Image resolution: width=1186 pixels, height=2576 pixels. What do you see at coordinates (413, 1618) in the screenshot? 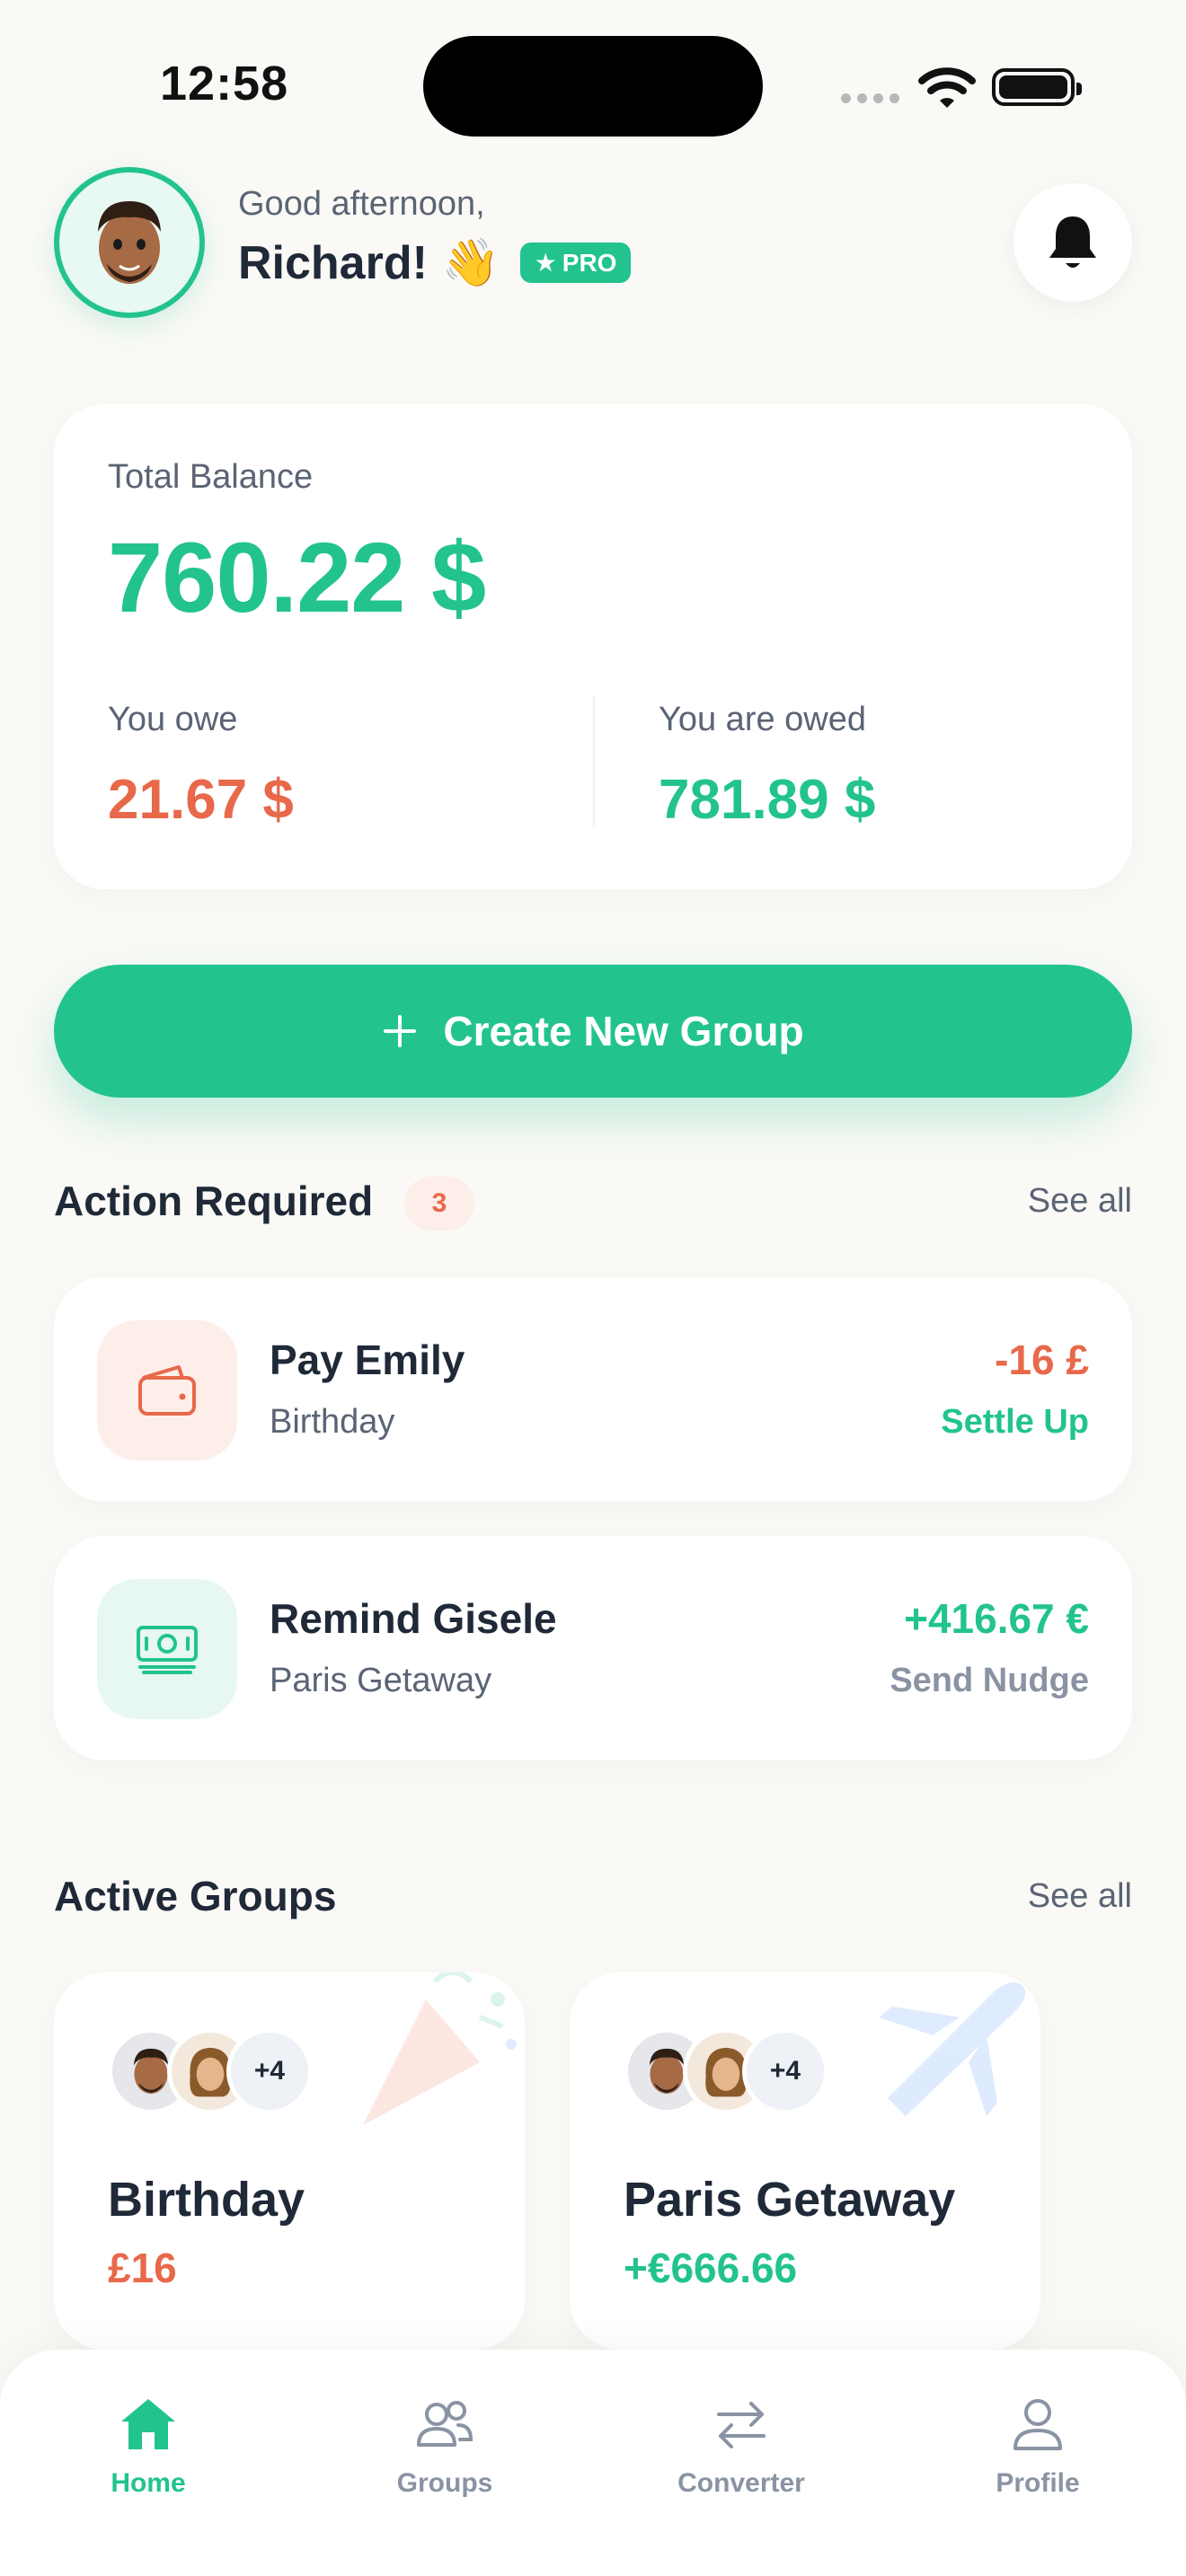
I see `action-title: Remind Gisele` at bounding box center [413, 1618].